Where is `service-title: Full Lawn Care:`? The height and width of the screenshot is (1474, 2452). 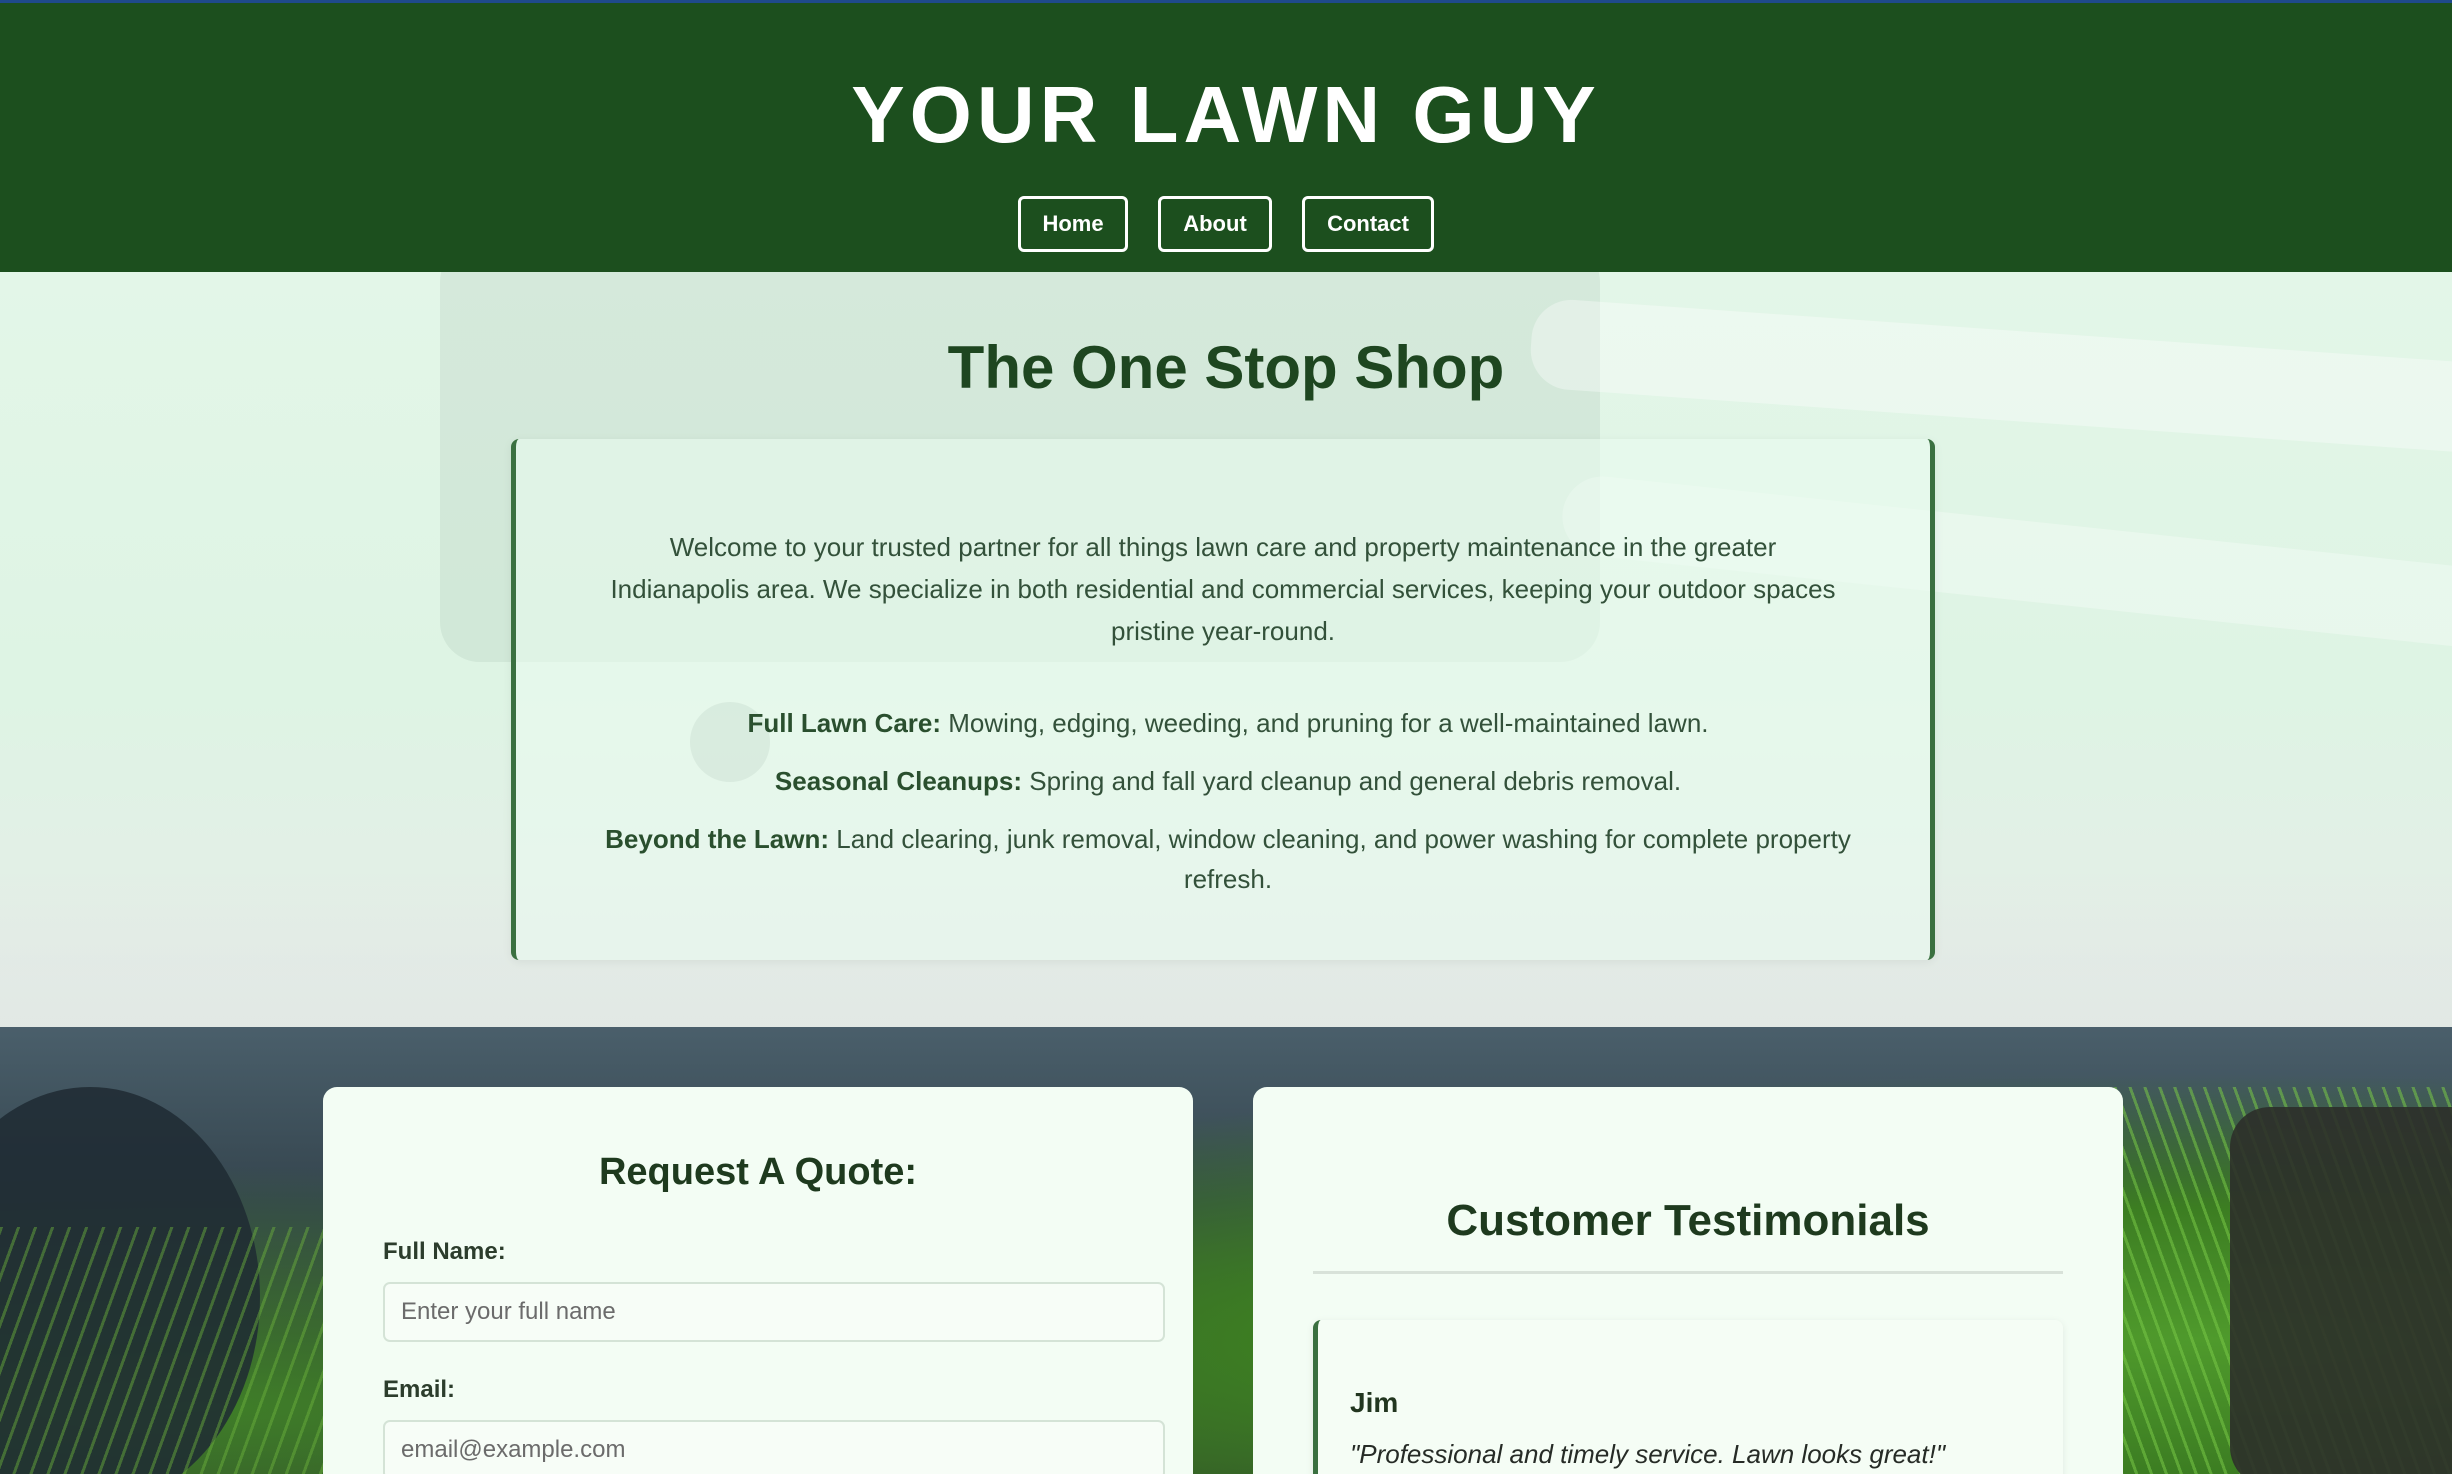 service-title: Full Lawn Care: is located at coordinates (844, 723).